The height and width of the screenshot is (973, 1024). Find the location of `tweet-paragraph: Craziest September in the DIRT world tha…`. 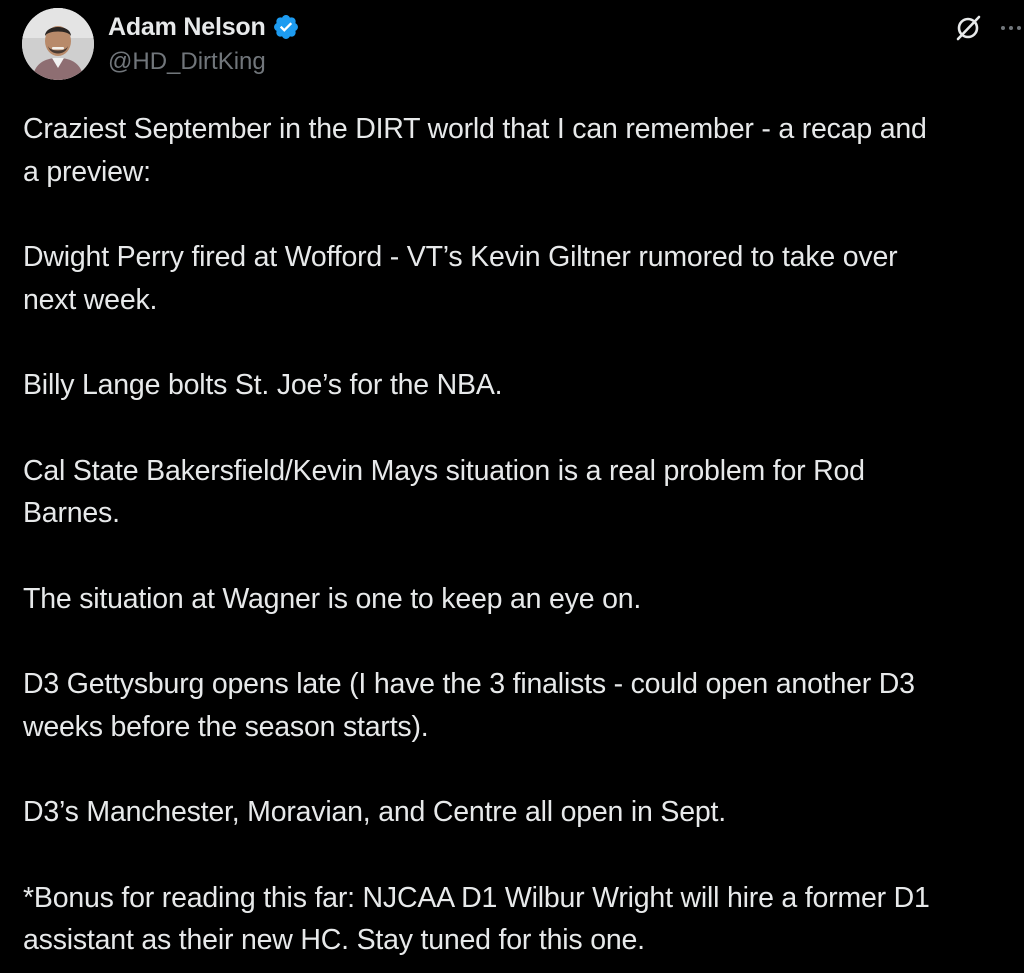

tweet-paragraph: Craziest September in the DIRT world tha… is located at coordinates (475, 150).